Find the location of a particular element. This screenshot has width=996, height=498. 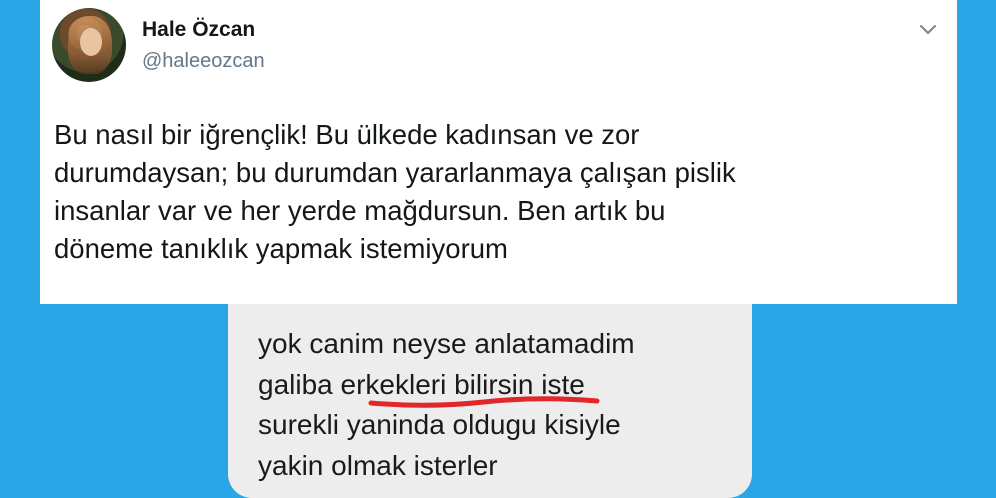

tweet-line: döneme tanıklık yapmak istemiyorum is located at coordinates (281, 248).